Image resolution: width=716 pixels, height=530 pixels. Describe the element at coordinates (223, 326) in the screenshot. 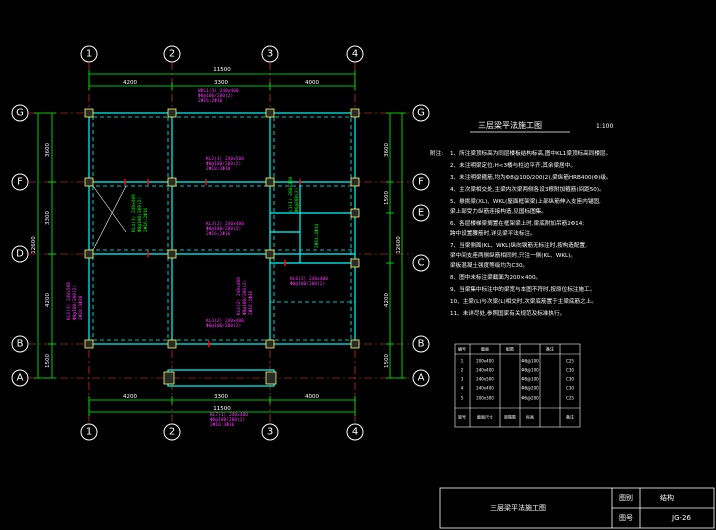

I see `beam-label-mid-low-2: Φ8@100/200(2)` at that location.